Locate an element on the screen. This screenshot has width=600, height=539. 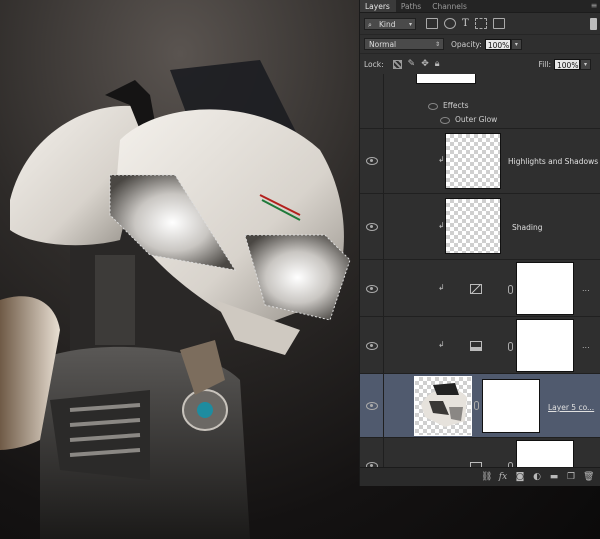
mask-icon: ◙ is located at coordinates (520, 477).